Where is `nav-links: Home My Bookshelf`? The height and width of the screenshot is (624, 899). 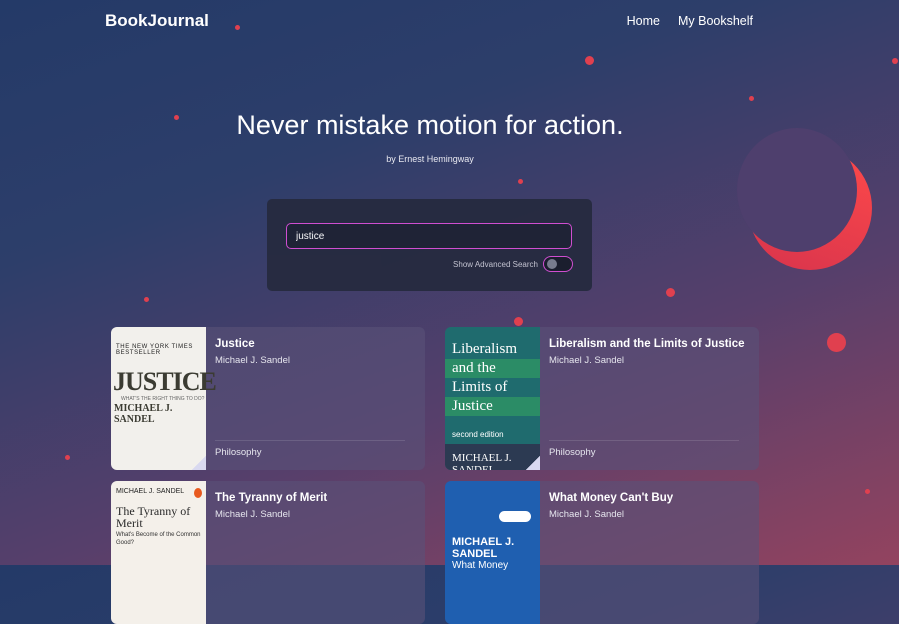
nav-links: Home My Bookshelf is located at coordinates (690, 21).